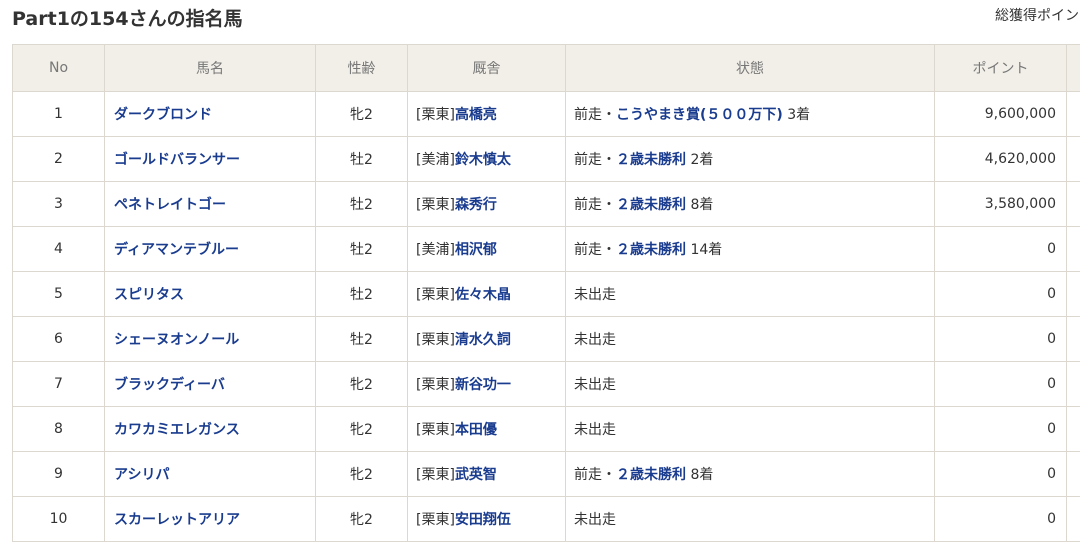  What do you see at coordinates (476, 475) in the screenshot?
I see `trainer-link: 武英智` at bounding box center [476, 475].